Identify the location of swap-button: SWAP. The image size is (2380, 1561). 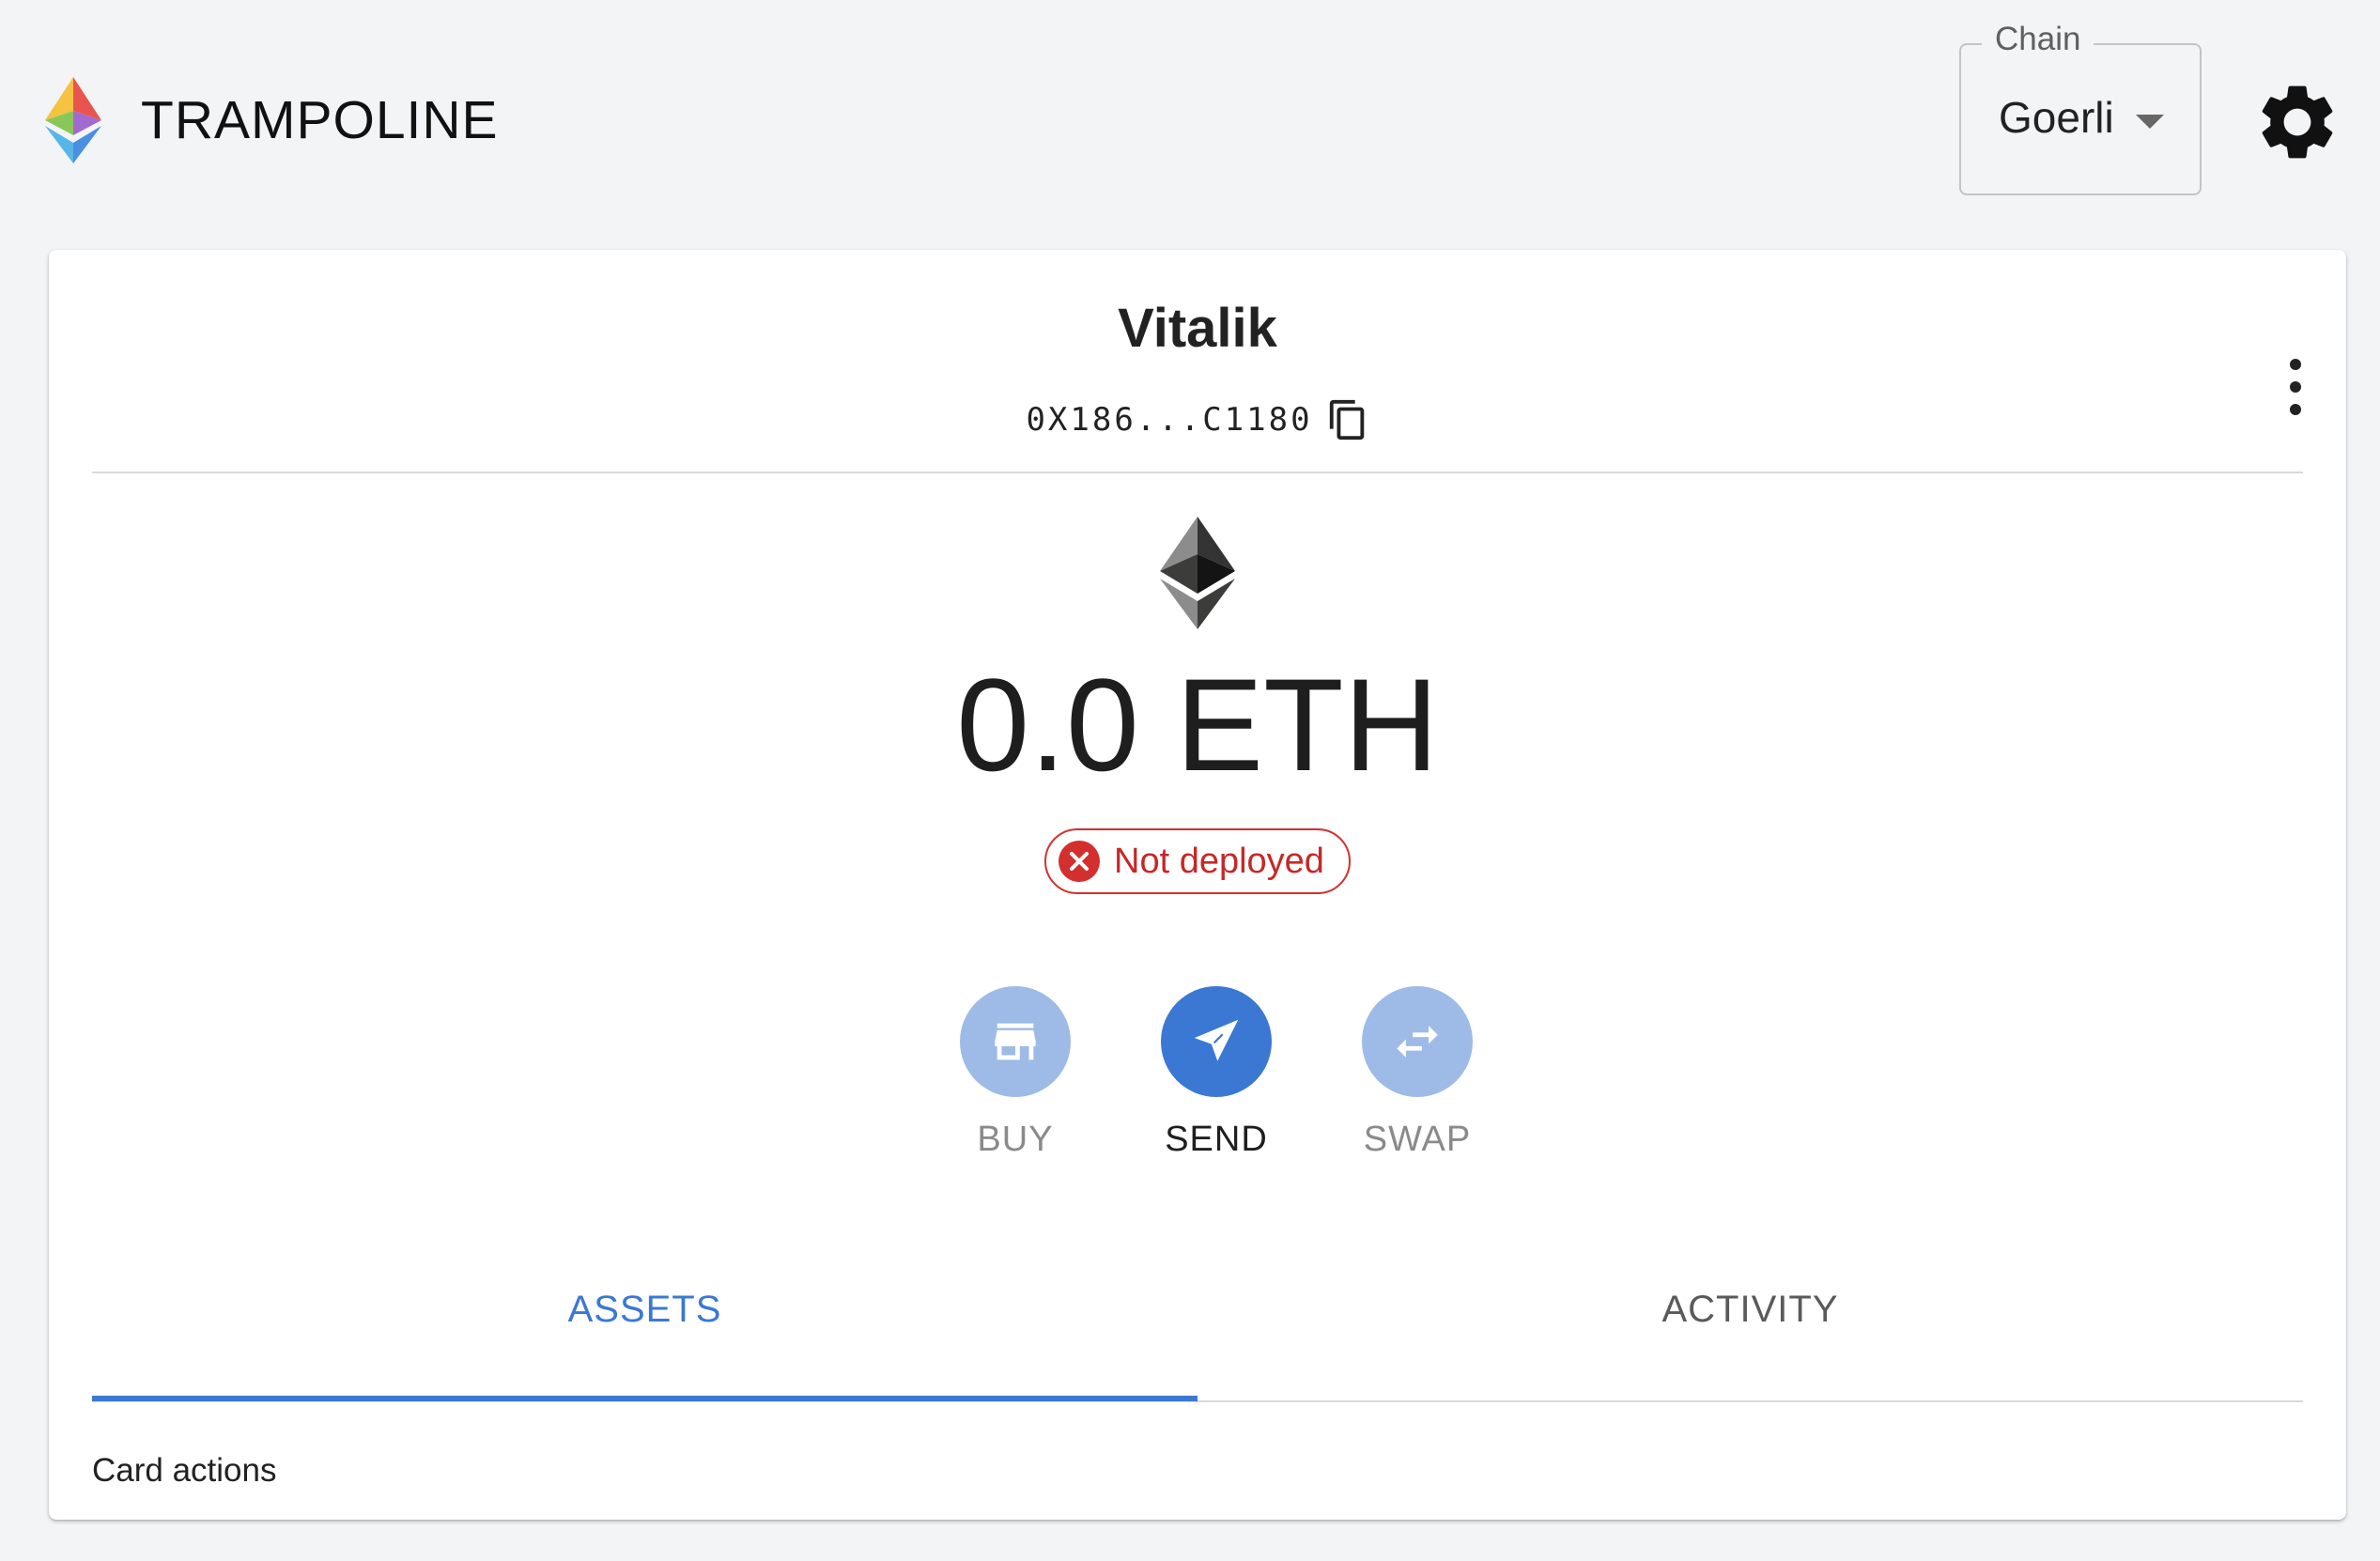
(1417, 1073).